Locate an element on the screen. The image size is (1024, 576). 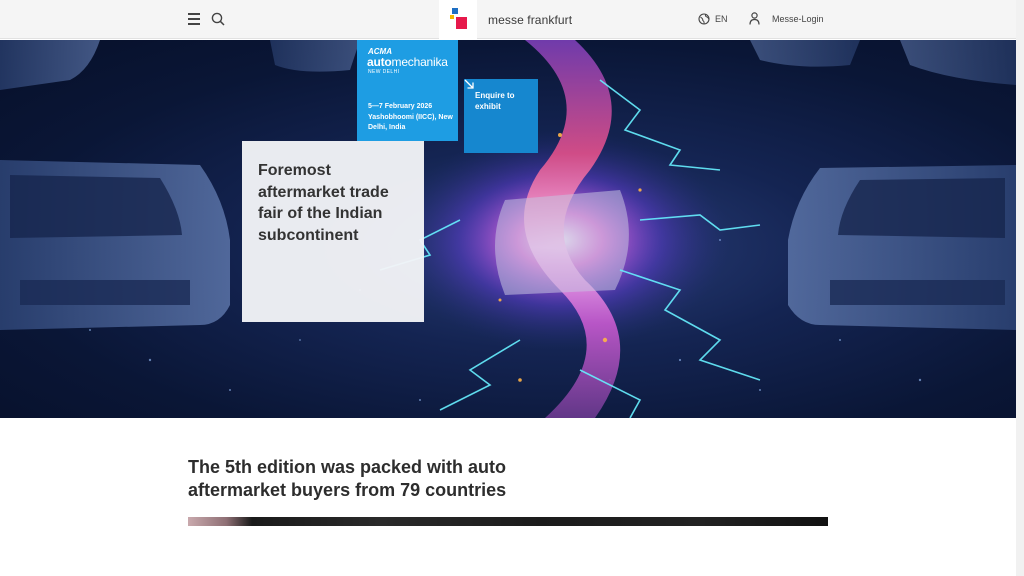
logo-mark-icon is located at coordinates (458, 18).